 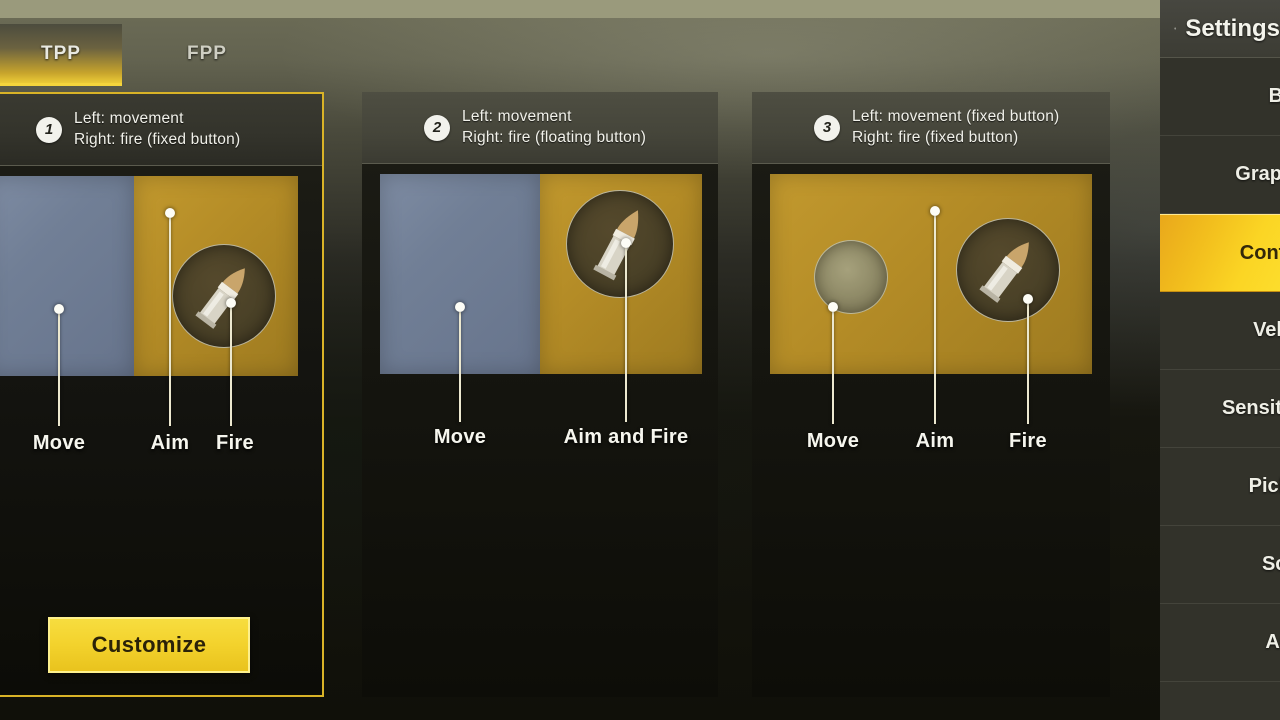 I want to click on customize-button: Customize, so click(x=149, y=645).